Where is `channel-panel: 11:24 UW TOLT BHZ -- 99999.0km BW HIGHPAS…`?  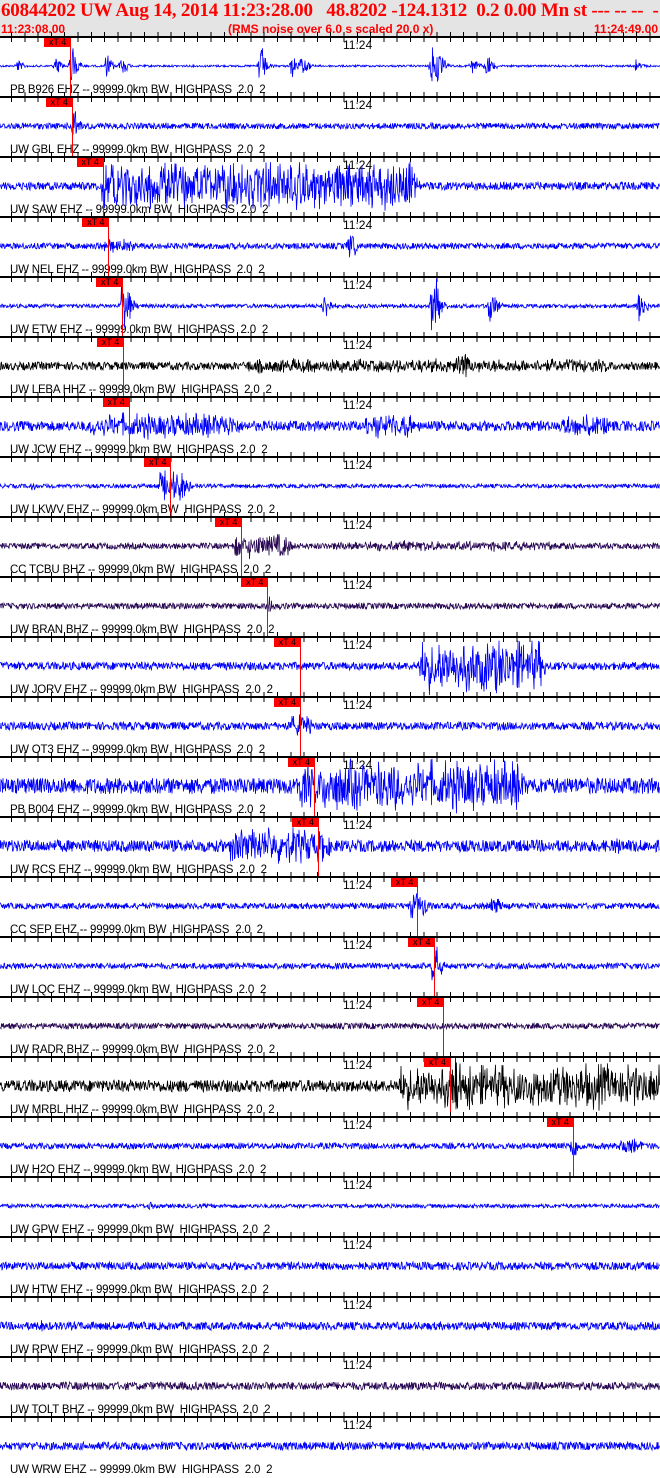 channel-panel: 11:24 UW TOLT BHZ -- 99999.0km BW HIGHPAS… is located at coordinates (330, 1384).